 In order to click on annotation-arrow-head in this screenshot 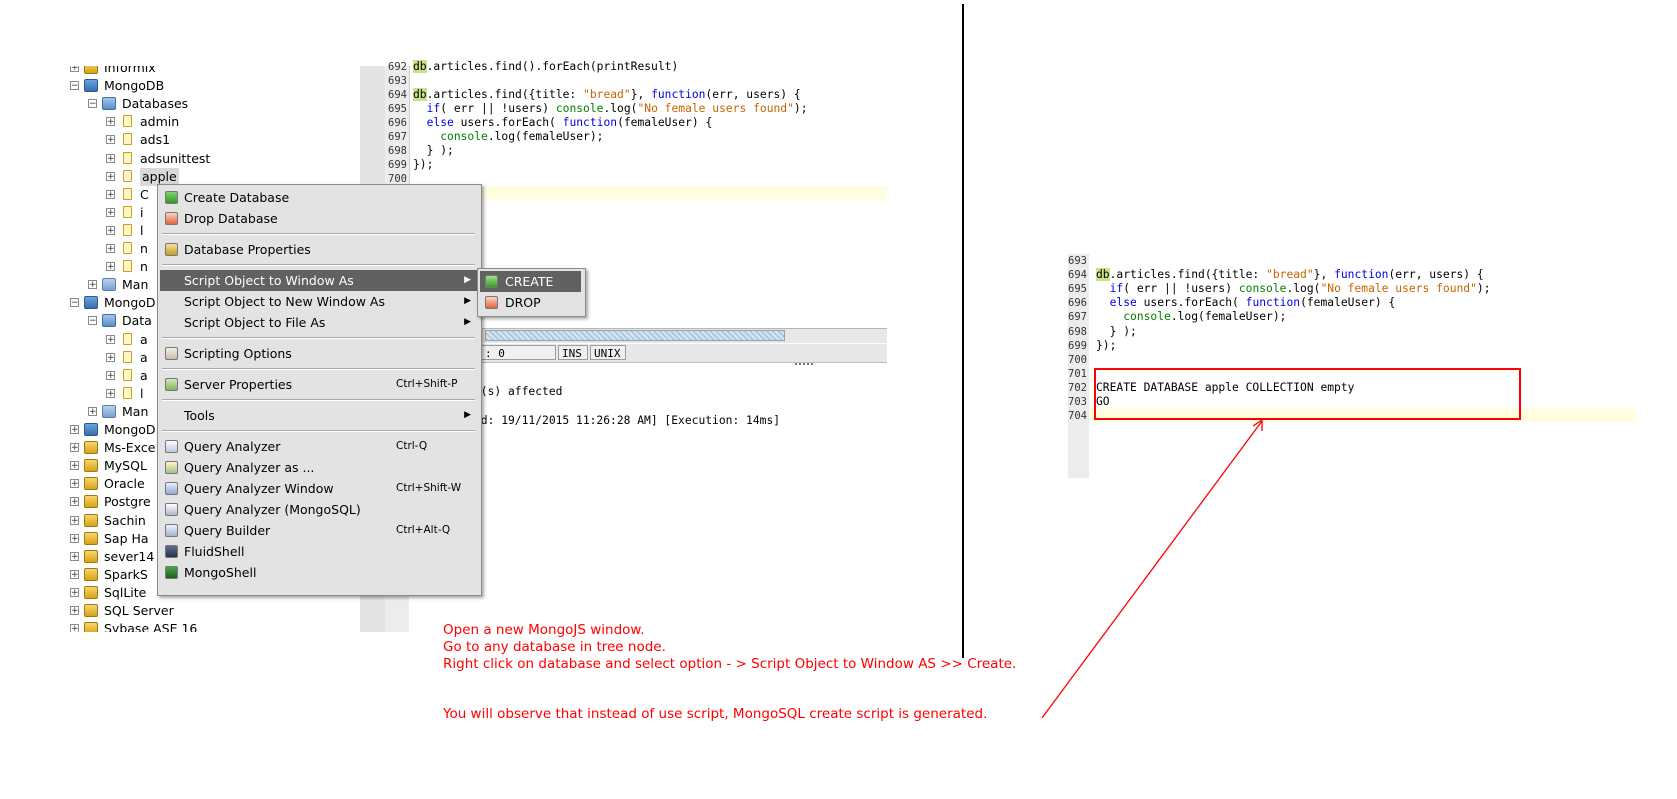, I will do `click(1257, 424)`.